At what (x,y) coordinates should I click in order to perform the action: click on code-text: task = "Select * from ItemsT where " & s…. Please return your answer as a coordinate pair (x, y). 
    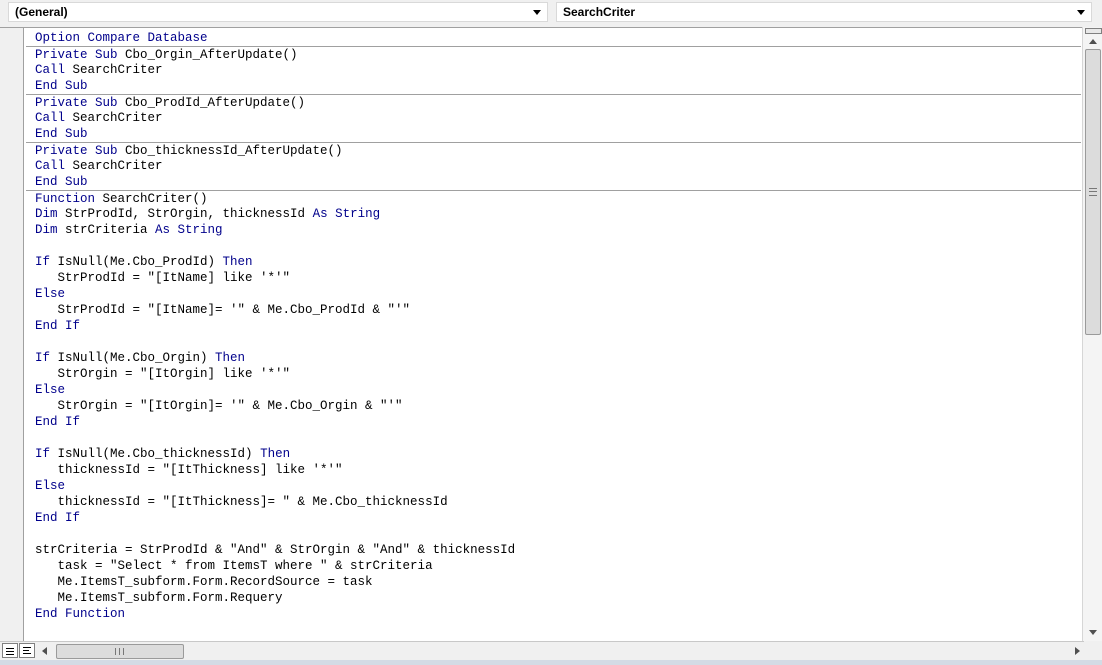
    Looking at the image, I should click on (234, 566).